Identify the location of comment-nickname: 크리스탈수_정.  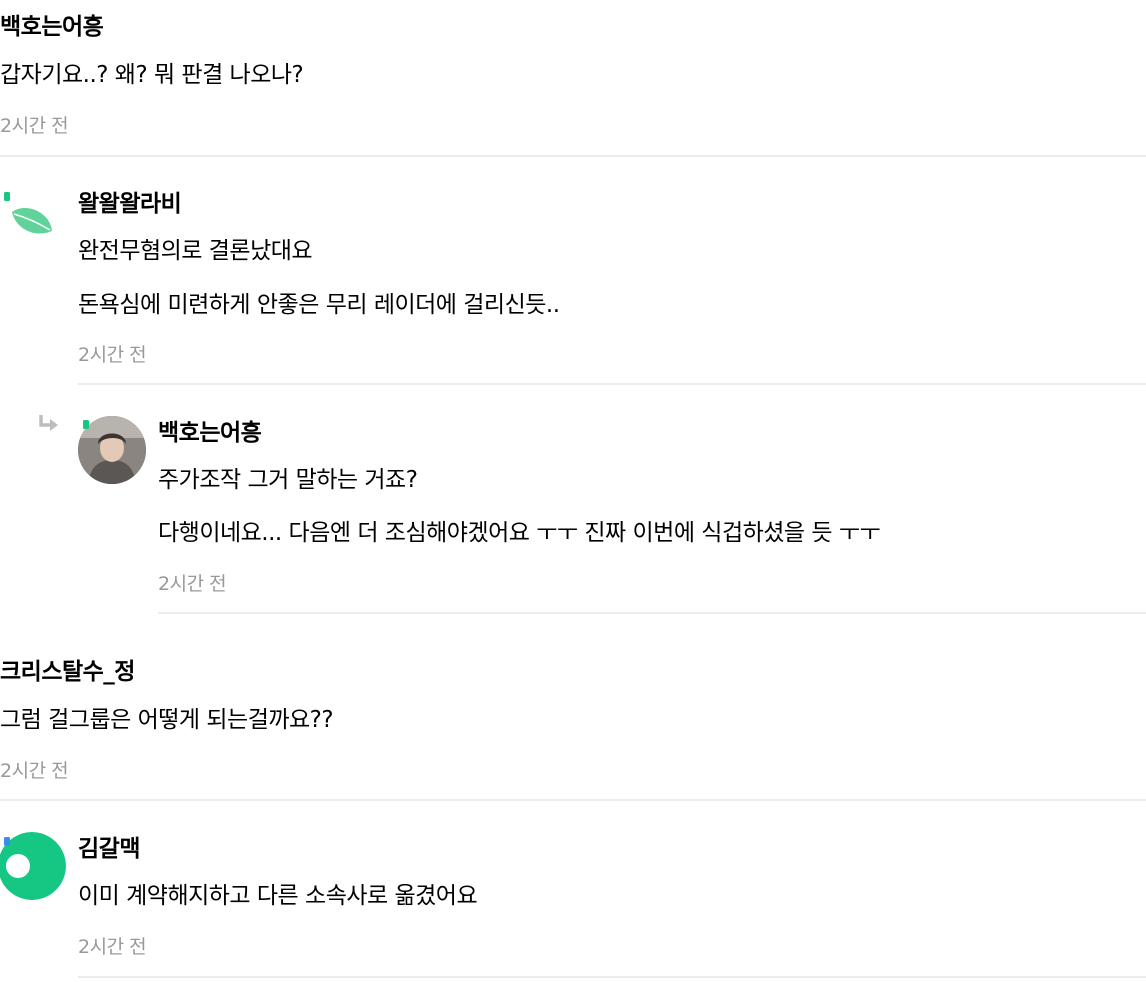
(67, 669).